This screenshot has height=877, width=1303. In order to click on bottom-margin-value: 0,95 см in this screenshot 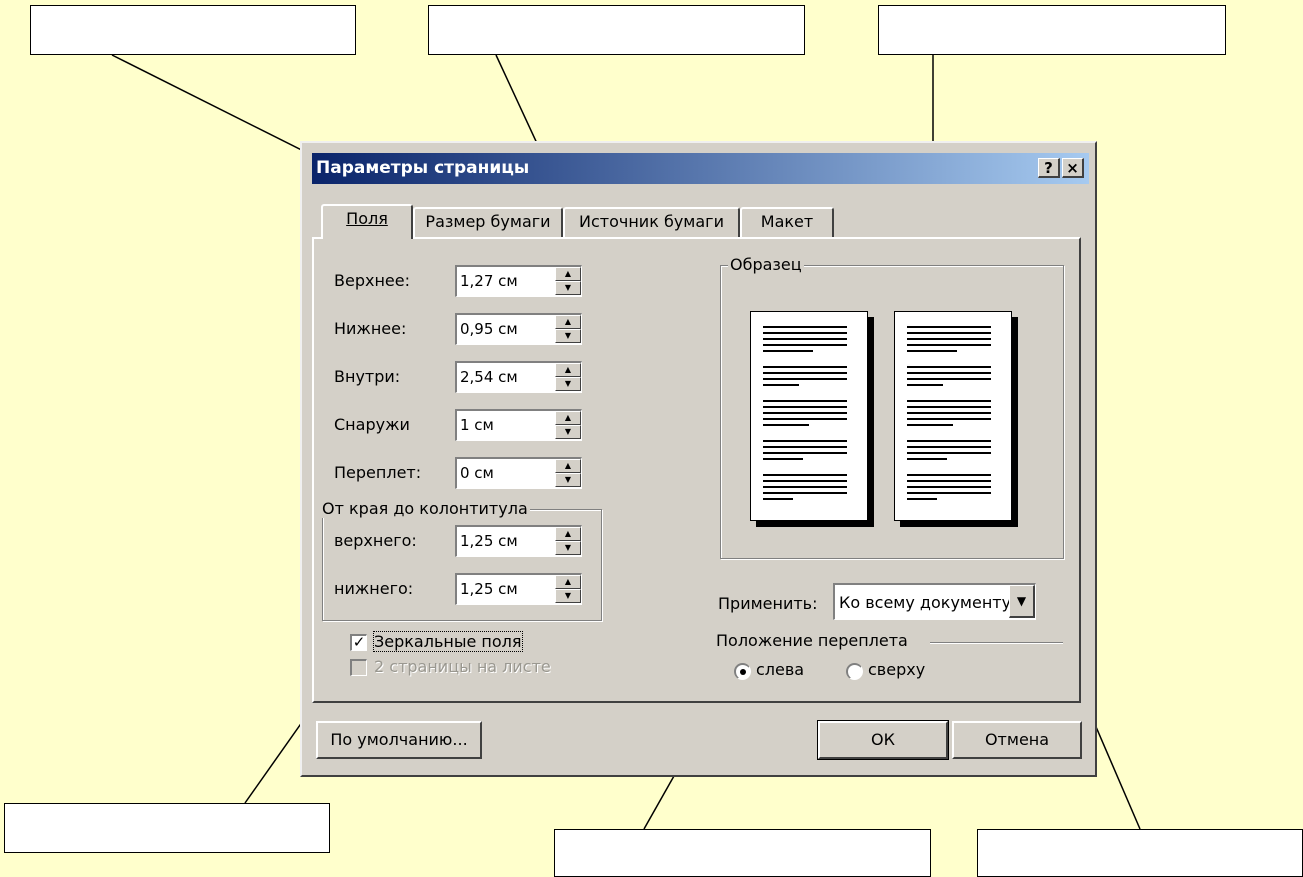, I will do `click(489, 329)`.